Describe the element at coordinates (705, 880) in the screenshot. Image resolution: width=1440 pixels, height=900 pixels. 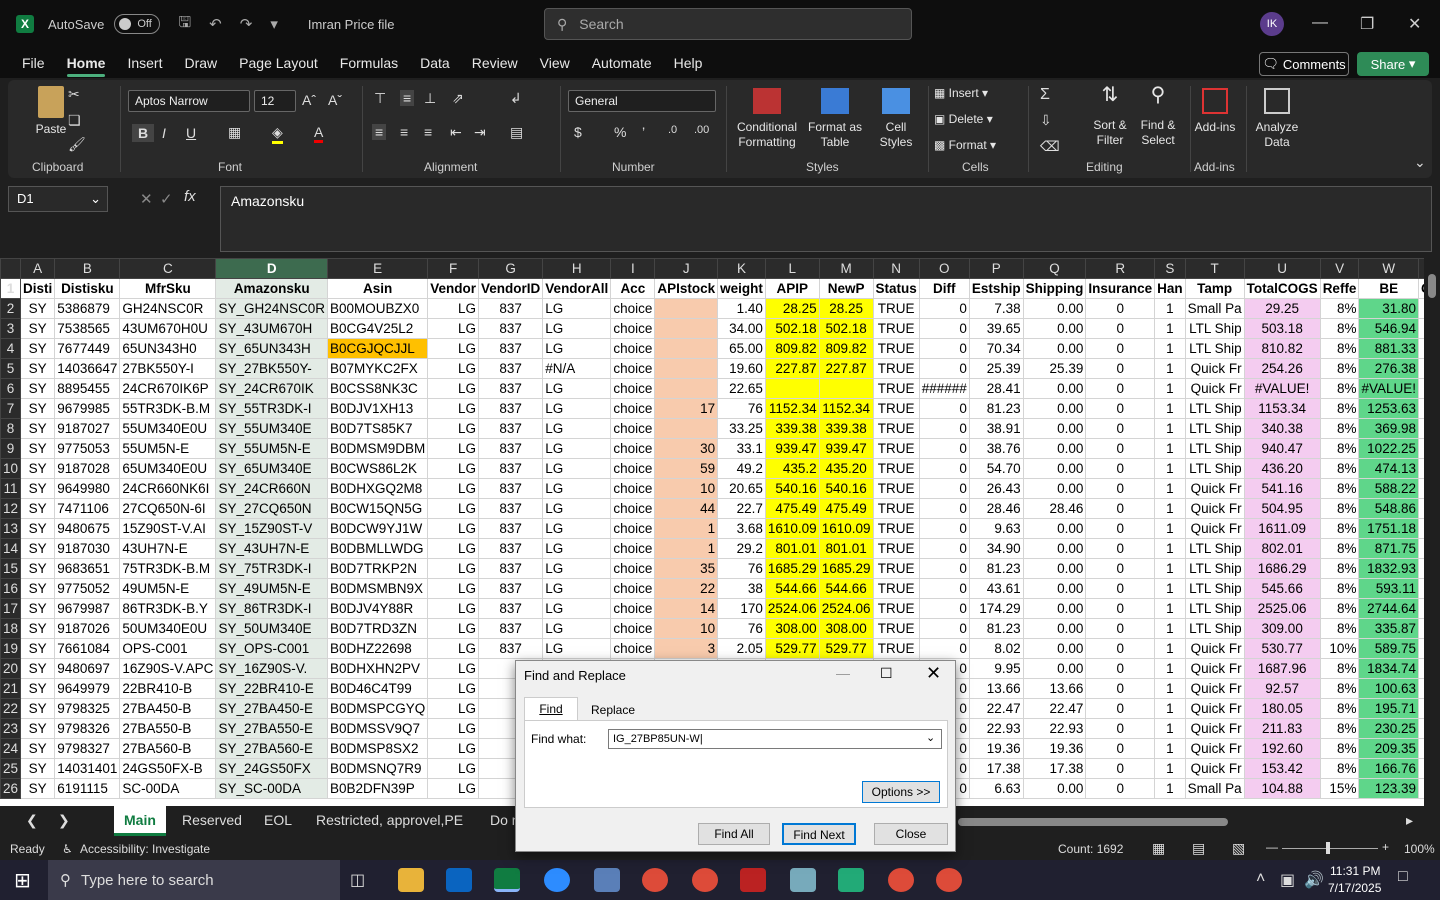
I see `chrome-profile-icon` at that location.